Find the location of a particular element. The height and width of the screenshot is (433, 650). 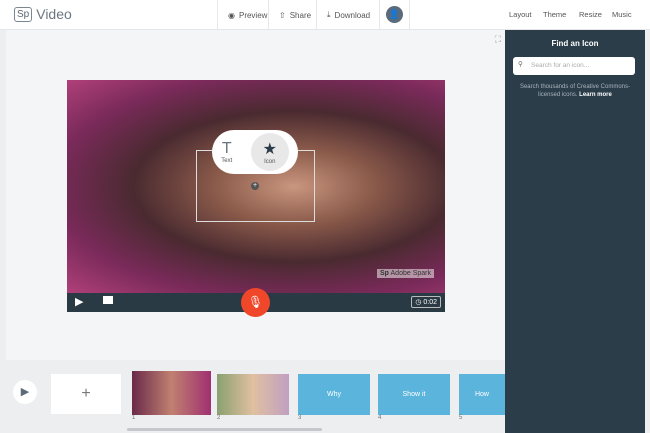

slide-number: 3 is located at coordinates (300, 418).